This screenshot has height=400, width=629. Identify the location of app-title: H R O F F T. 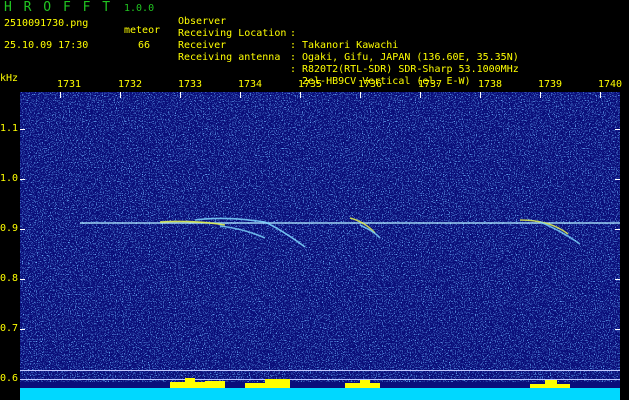
(58, 7).